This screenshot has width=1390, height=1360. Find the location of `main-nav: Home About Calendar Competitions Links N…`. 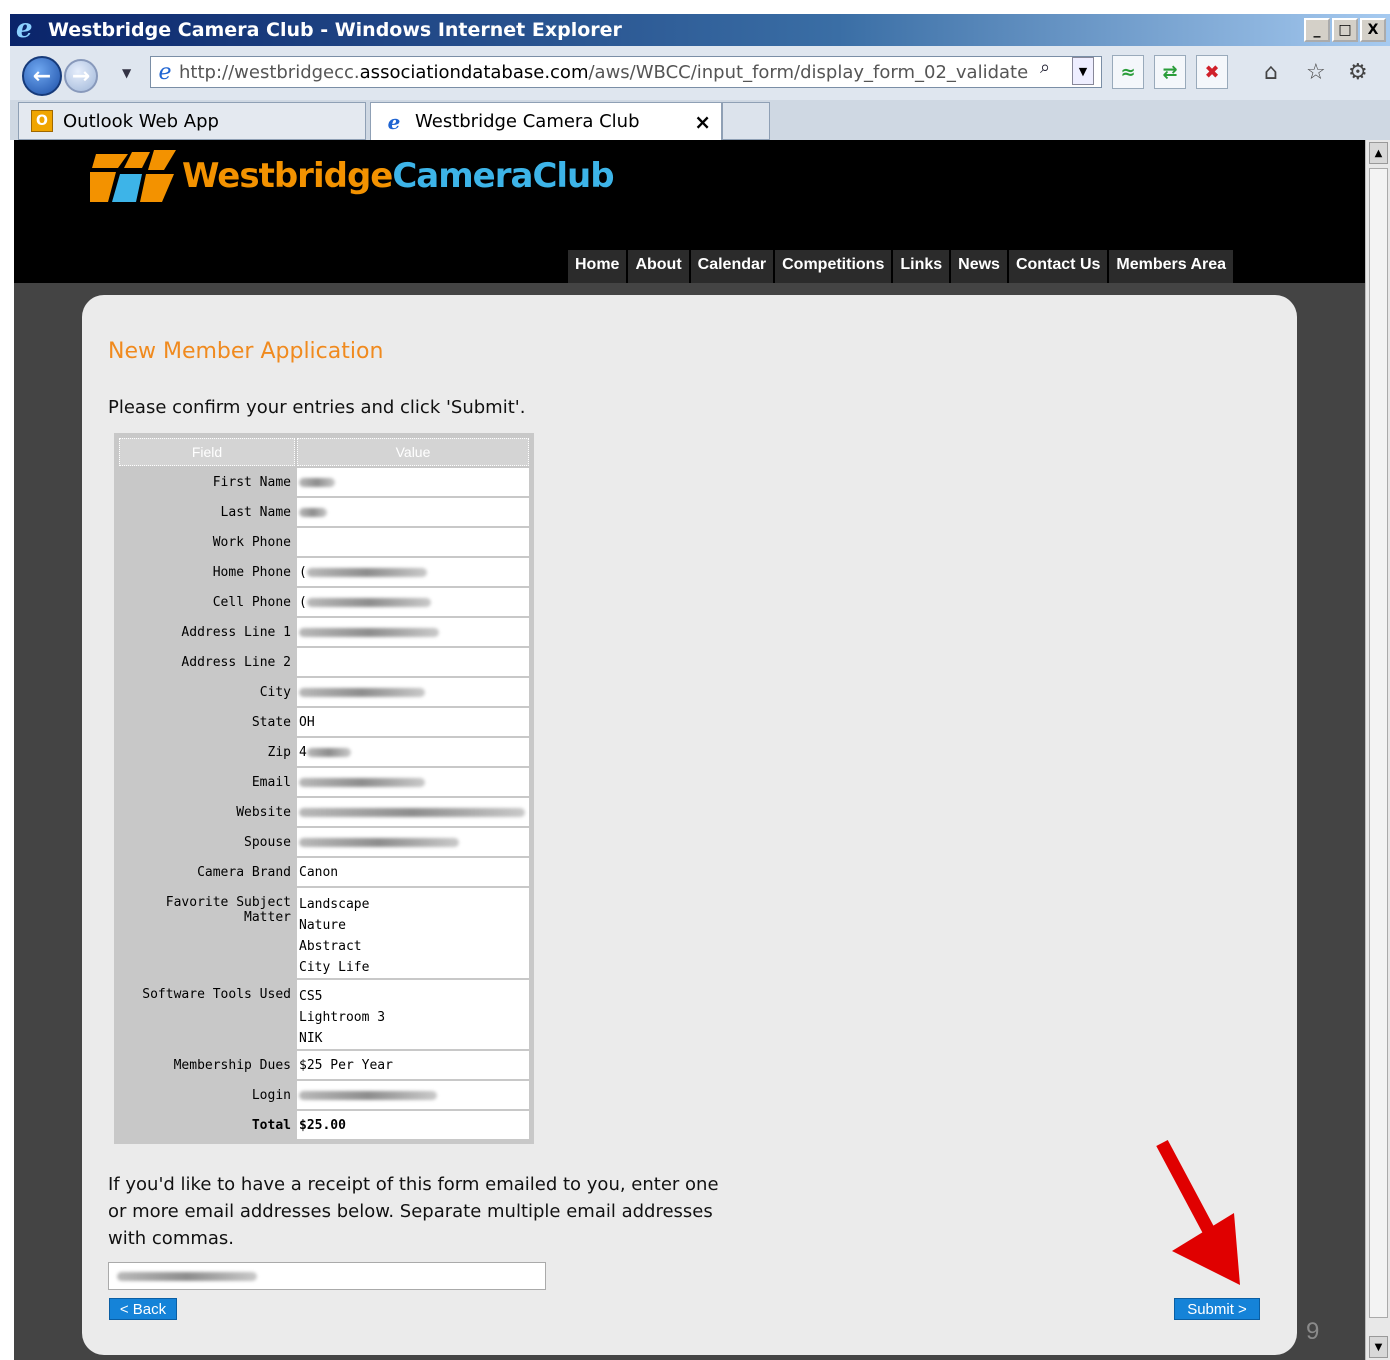

main-nav: Home About Calendar Competitions Links N… is located at coordinates (902, 266).